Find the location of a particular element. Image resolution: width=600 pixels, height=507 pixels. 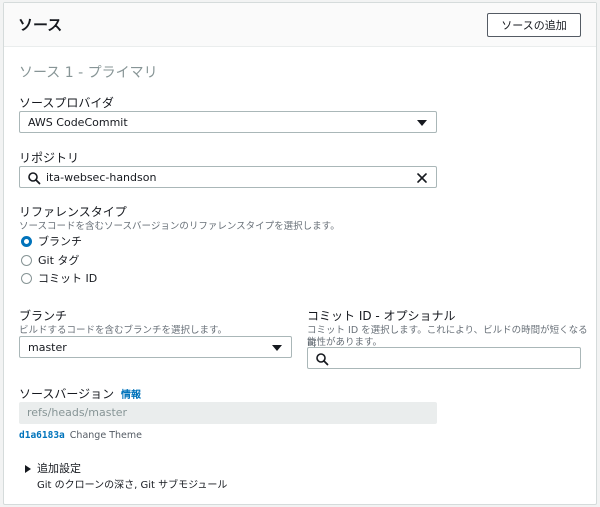

radio-selected-icon is located at coordinates (26, 241).